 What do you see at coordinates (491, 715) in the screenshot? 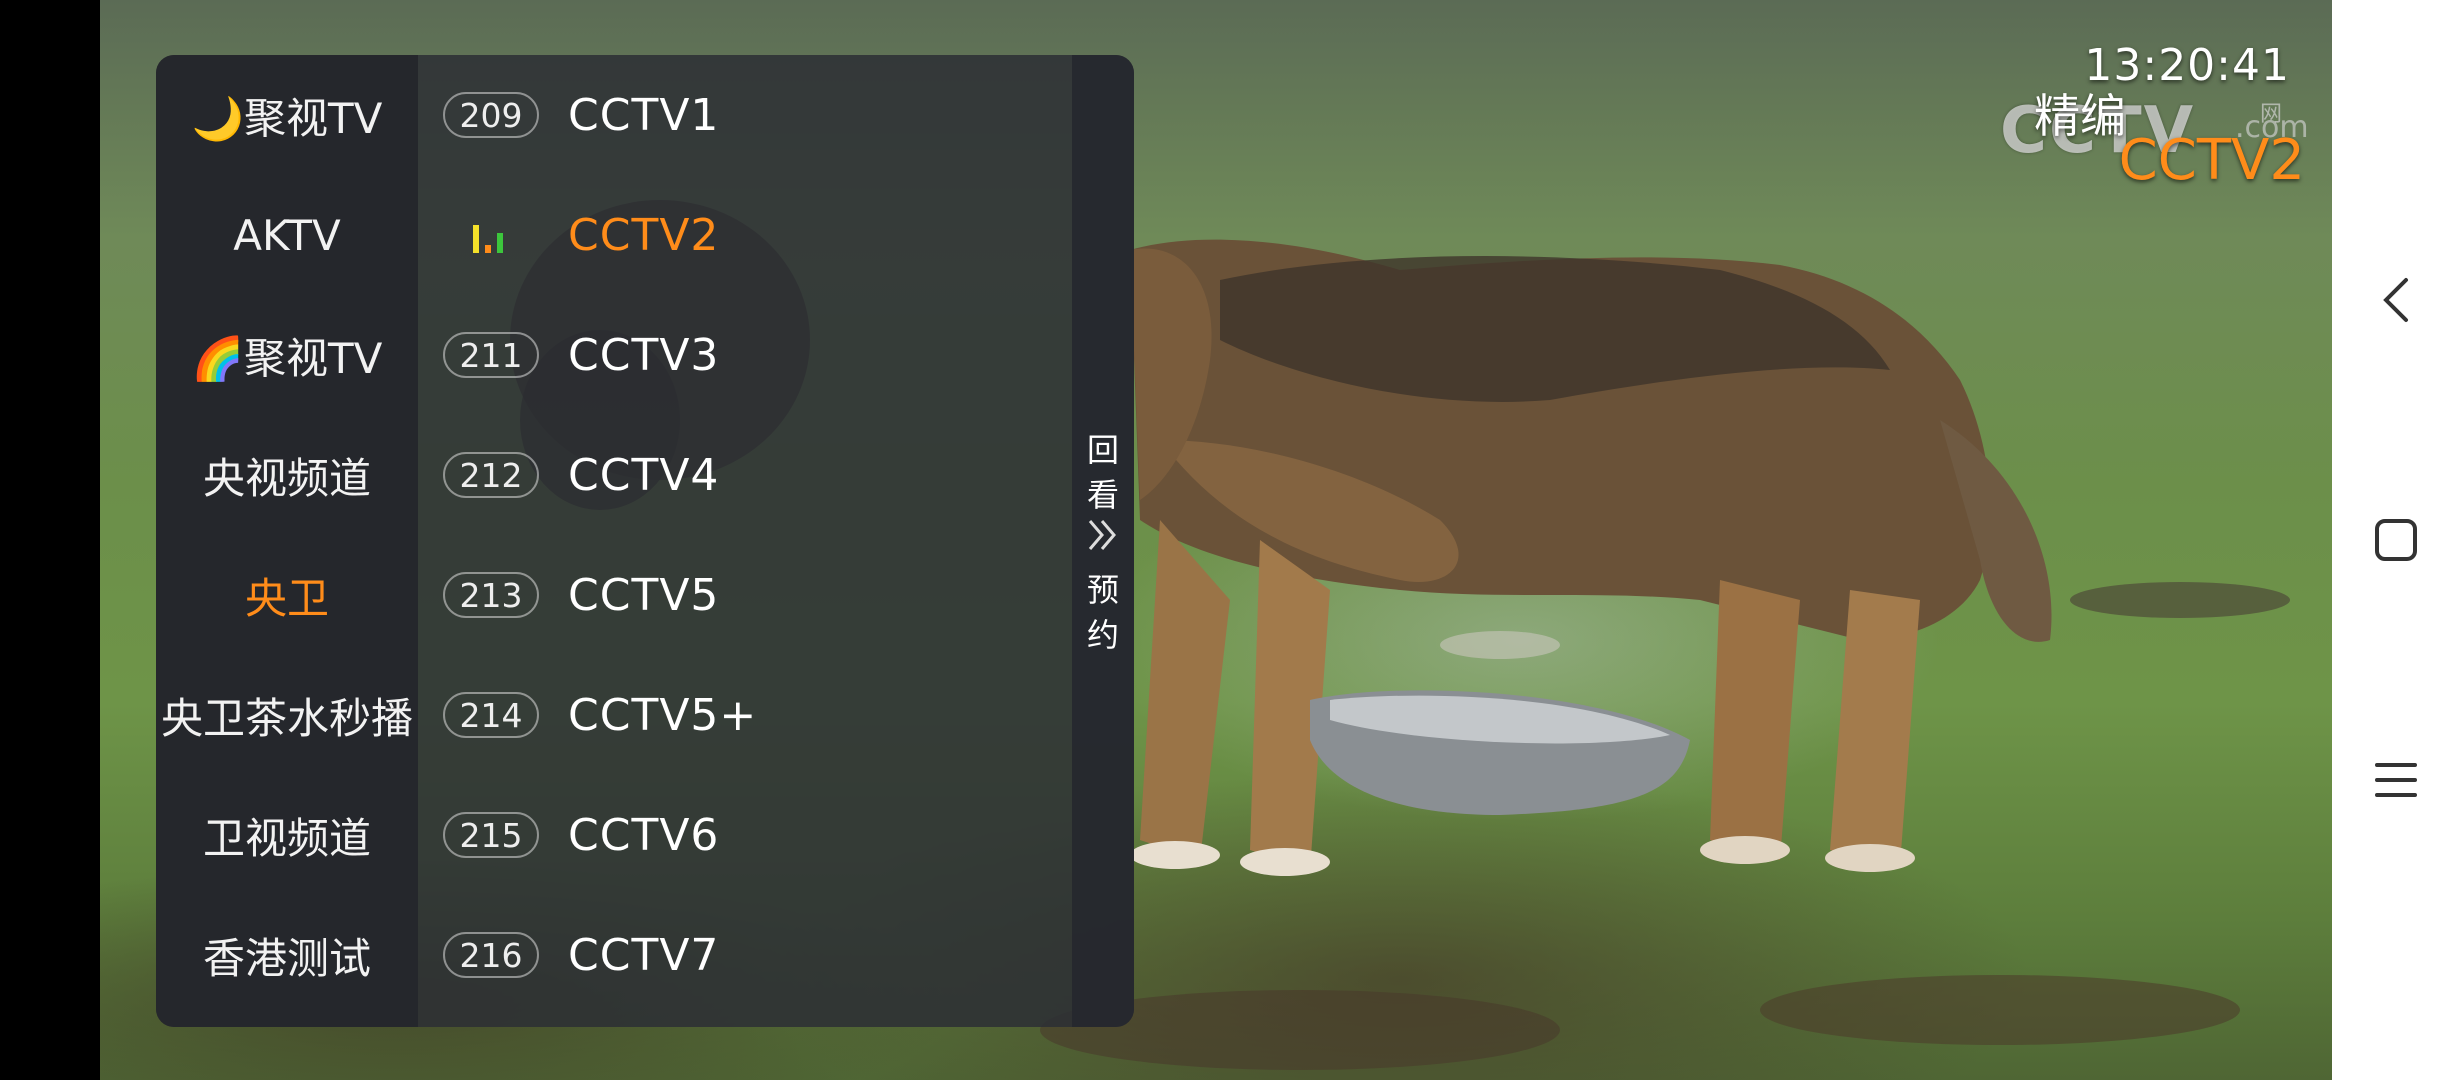
I see `channel-number-badge: 214` at bounding box center [491, 715].